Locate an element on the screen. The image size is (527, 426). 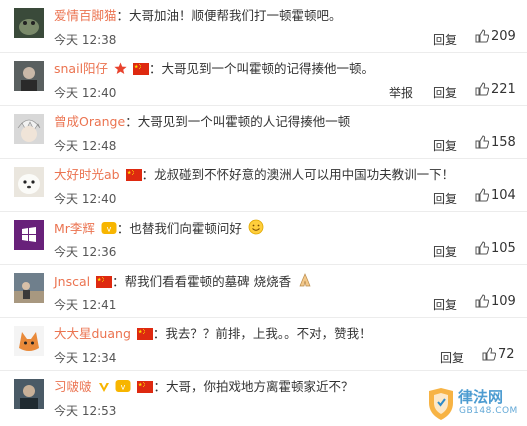
username-link: 大好时光ab is located at coordinates (87, 174).